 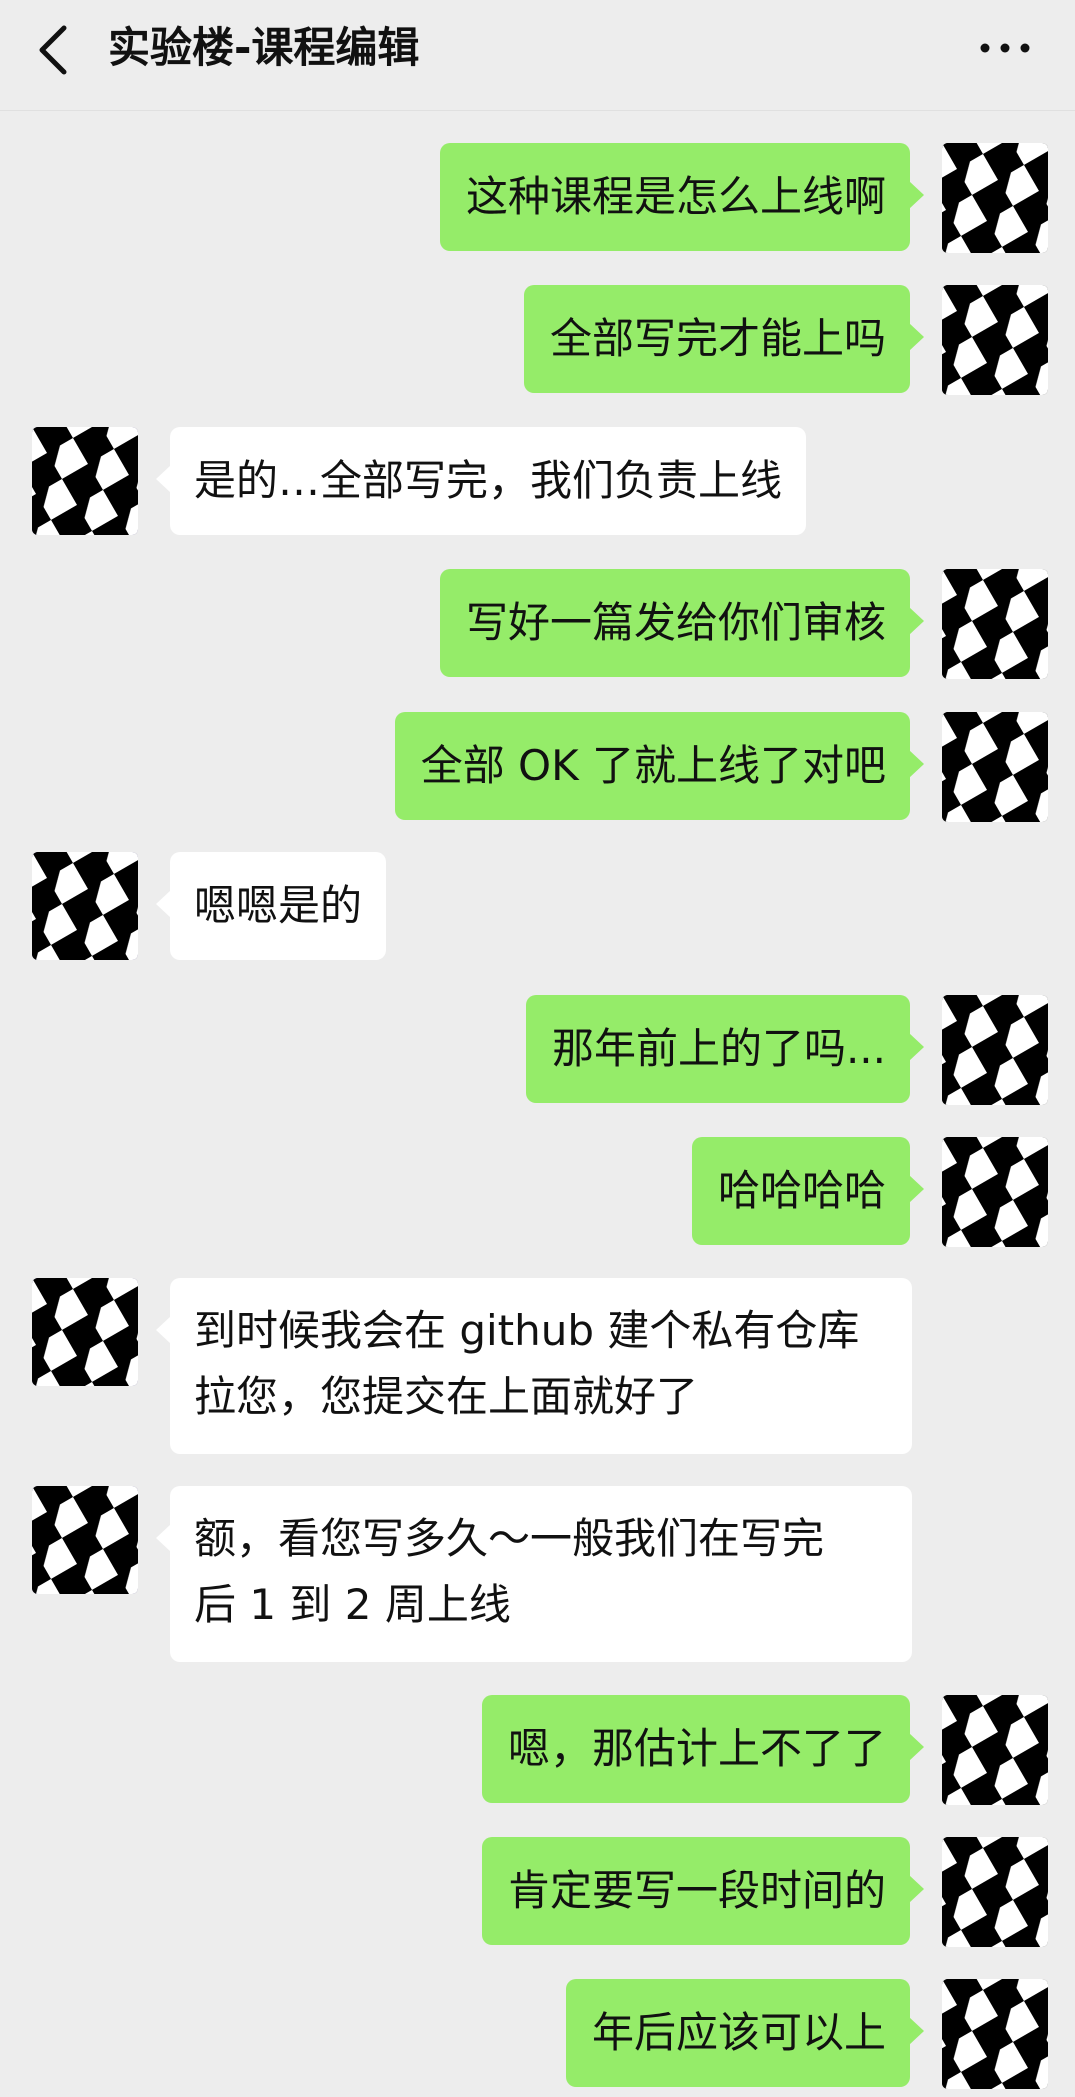 I want to click on message-bubble-sent: 全部 OK 了就上线了对吧, so click(x=659, y=766).